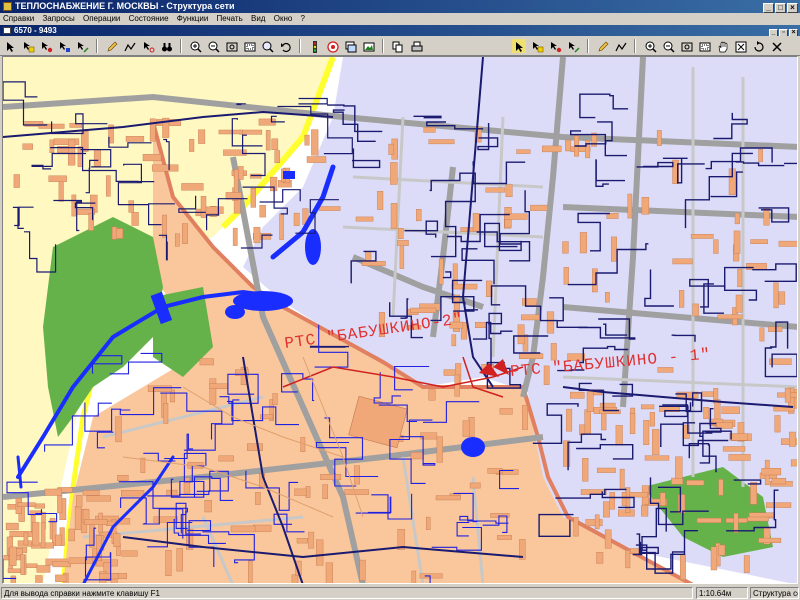  Describe the element at coordinates (258, 19) in the screenshot. I see `menu-vid: Вид` at that location.